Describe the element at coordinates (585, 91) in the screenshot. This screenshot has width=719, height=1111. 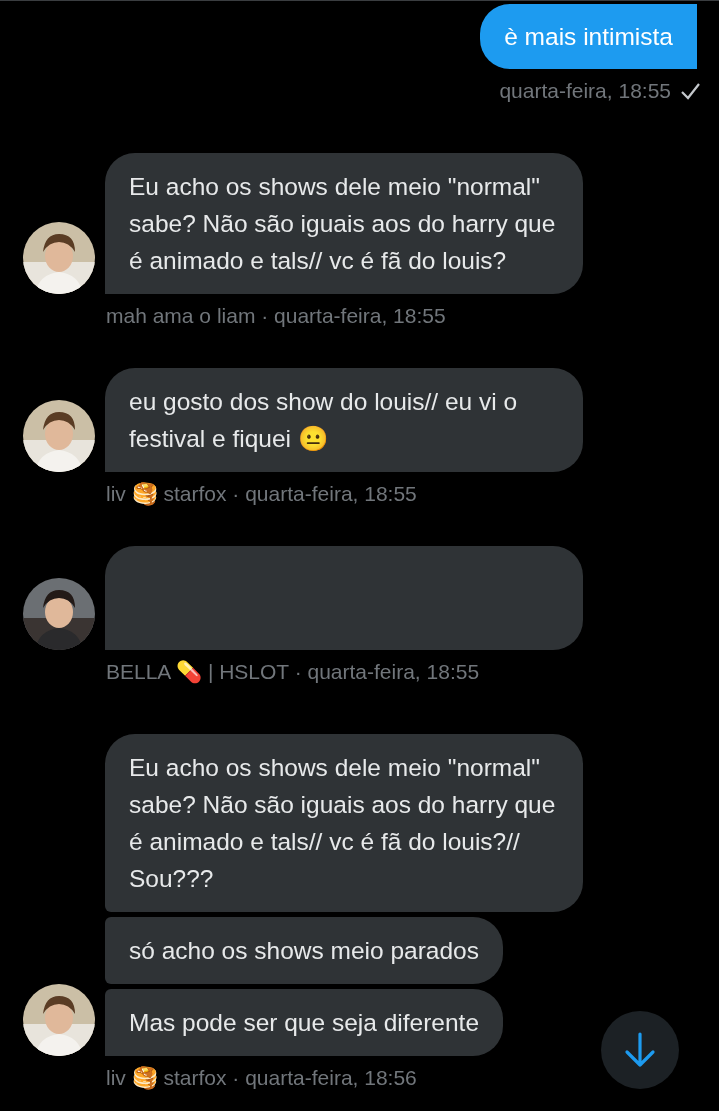
I see `timestamp: quarta-feira, 18:55` at that location.